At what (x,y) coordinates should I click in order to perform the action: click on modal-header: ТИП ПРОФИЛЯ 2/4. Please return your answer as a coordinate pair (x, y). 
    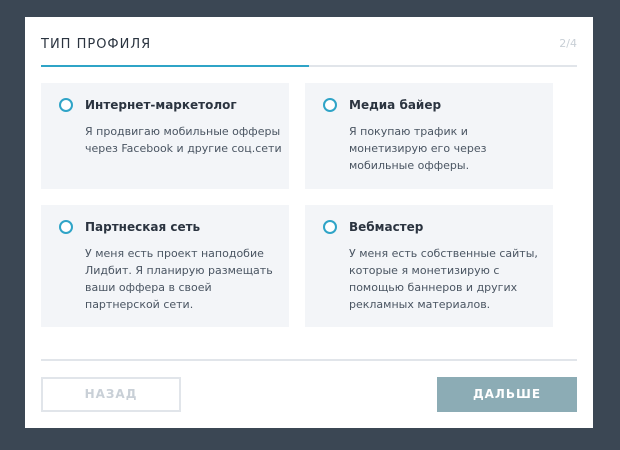
    Looking at the image, I should click on (309, 52).